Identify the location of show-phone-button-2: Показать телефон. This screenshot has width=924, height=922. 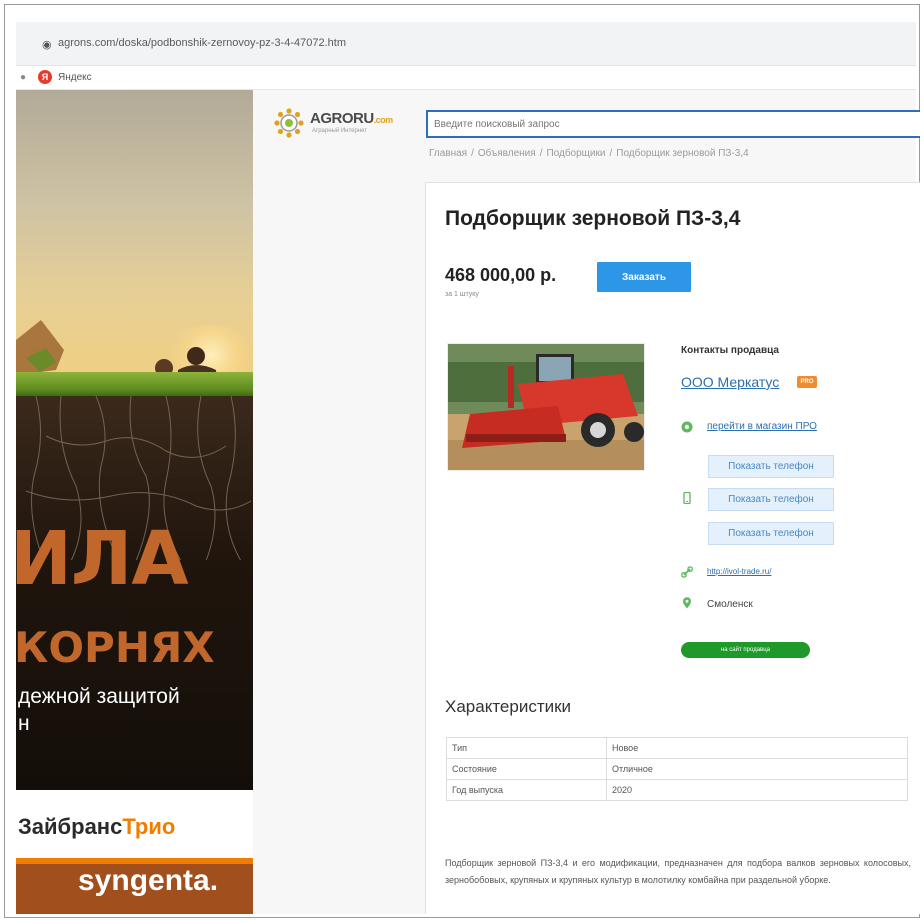
(771, 499).